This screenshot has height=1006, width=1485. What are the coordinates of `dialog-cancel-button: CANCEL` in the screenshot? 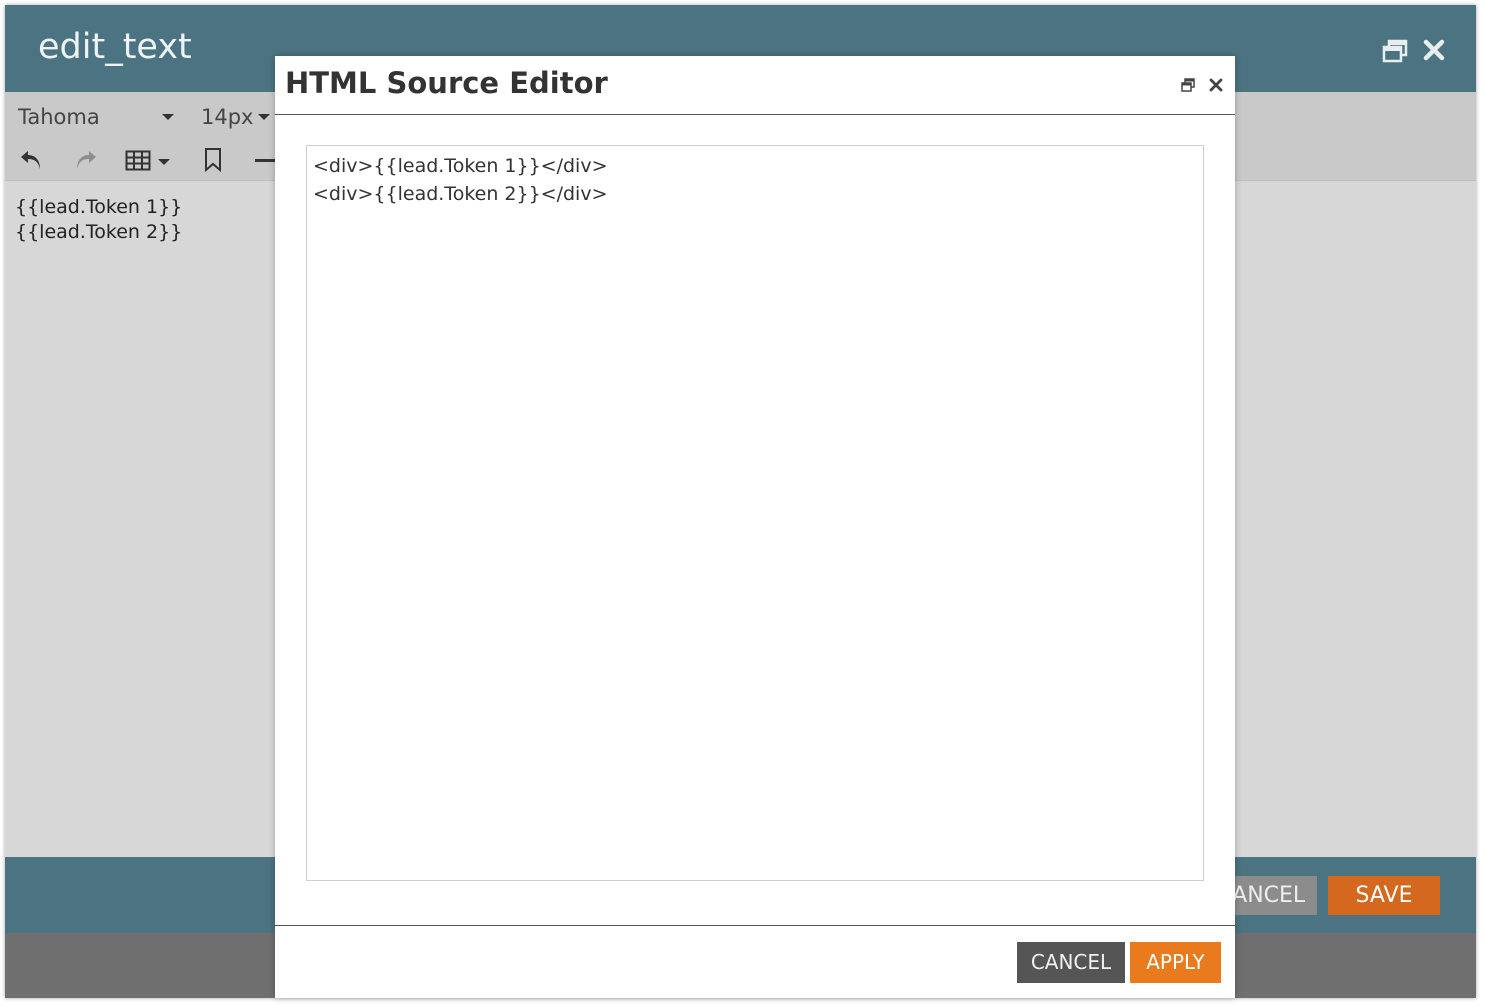 It's located at (1071, 962).